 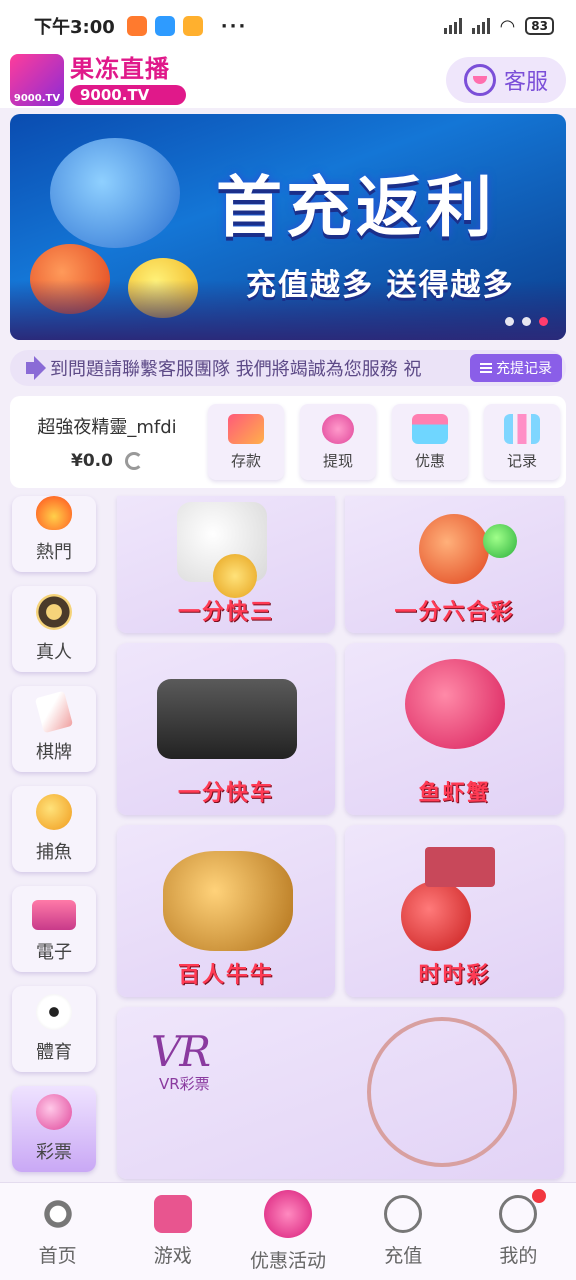 I want to click on category-sidebar: 熱門 真人 棋牌 捕魚 電子 體育 彩票, so click(x=55, y=841).